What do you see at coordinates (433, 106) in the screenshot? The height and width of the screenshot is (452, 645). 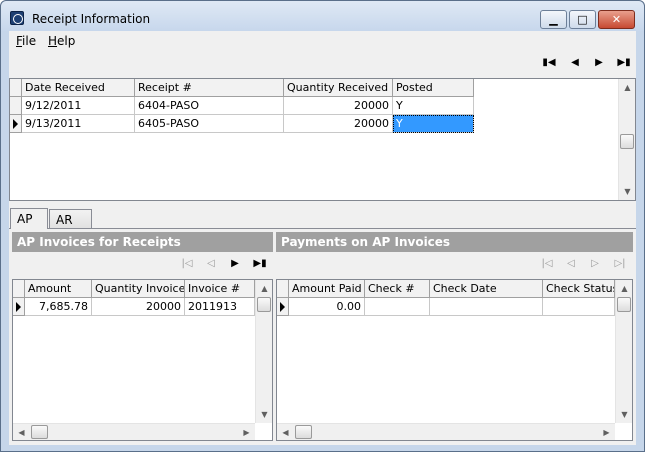 I see `table-cell: Y` at bounding box center [433, 106].